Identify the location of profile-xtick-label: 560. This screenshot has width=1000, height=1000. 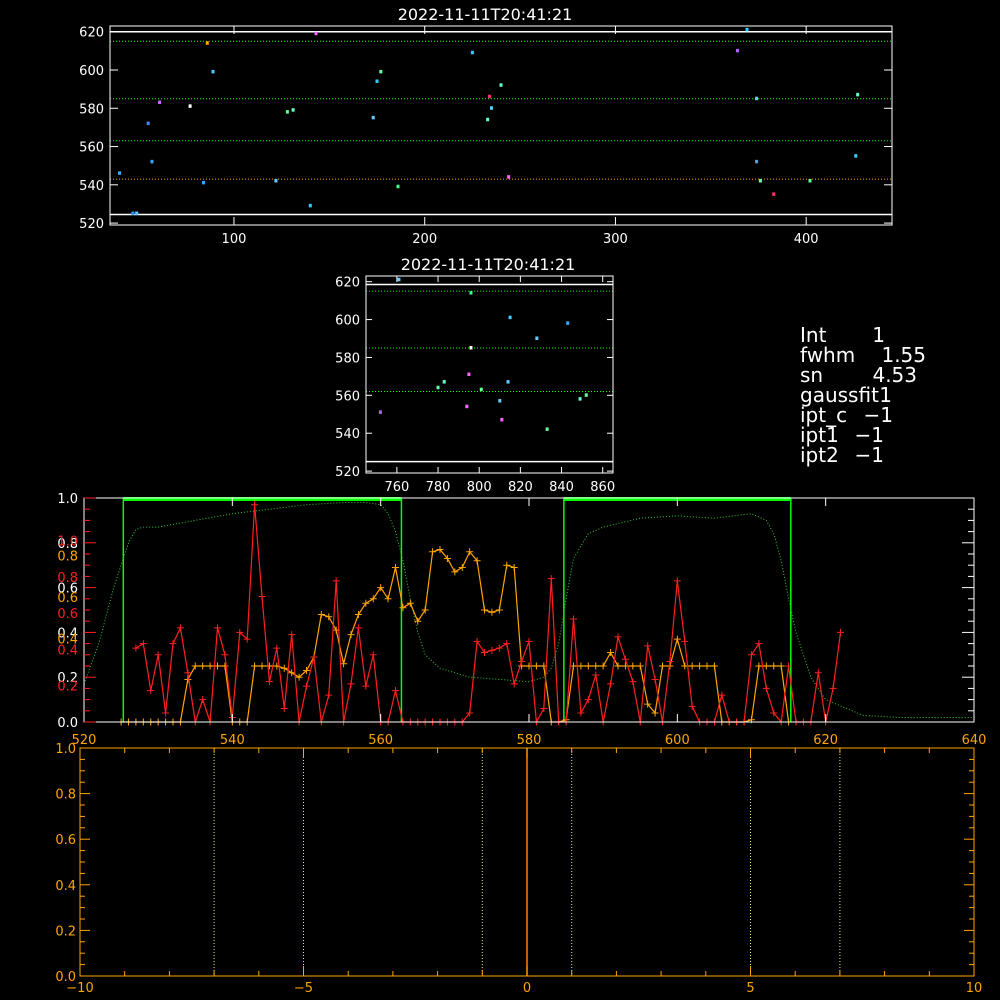
(380, 740).